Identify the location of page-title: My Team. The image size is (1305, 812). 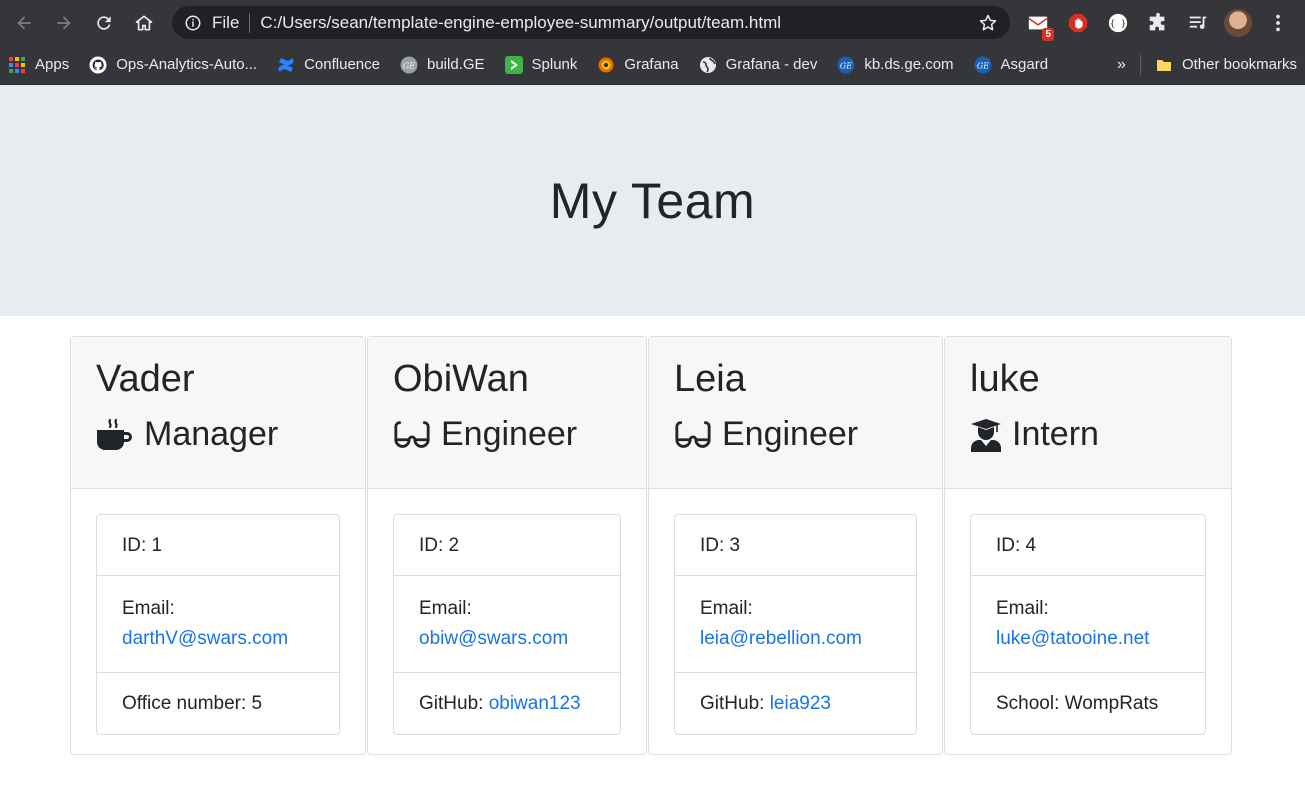
(652, 200).